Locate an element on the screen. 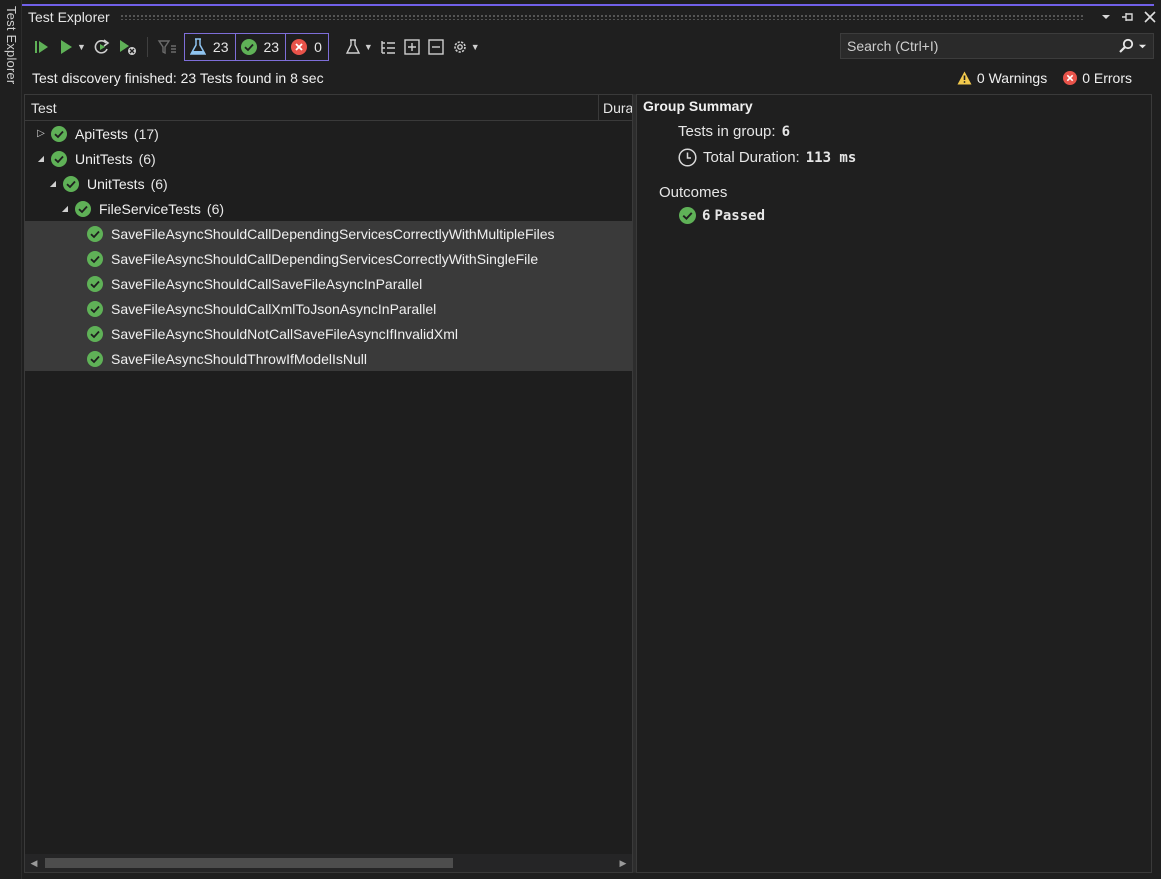  window-options-button is located at coordinates (1106, 17).